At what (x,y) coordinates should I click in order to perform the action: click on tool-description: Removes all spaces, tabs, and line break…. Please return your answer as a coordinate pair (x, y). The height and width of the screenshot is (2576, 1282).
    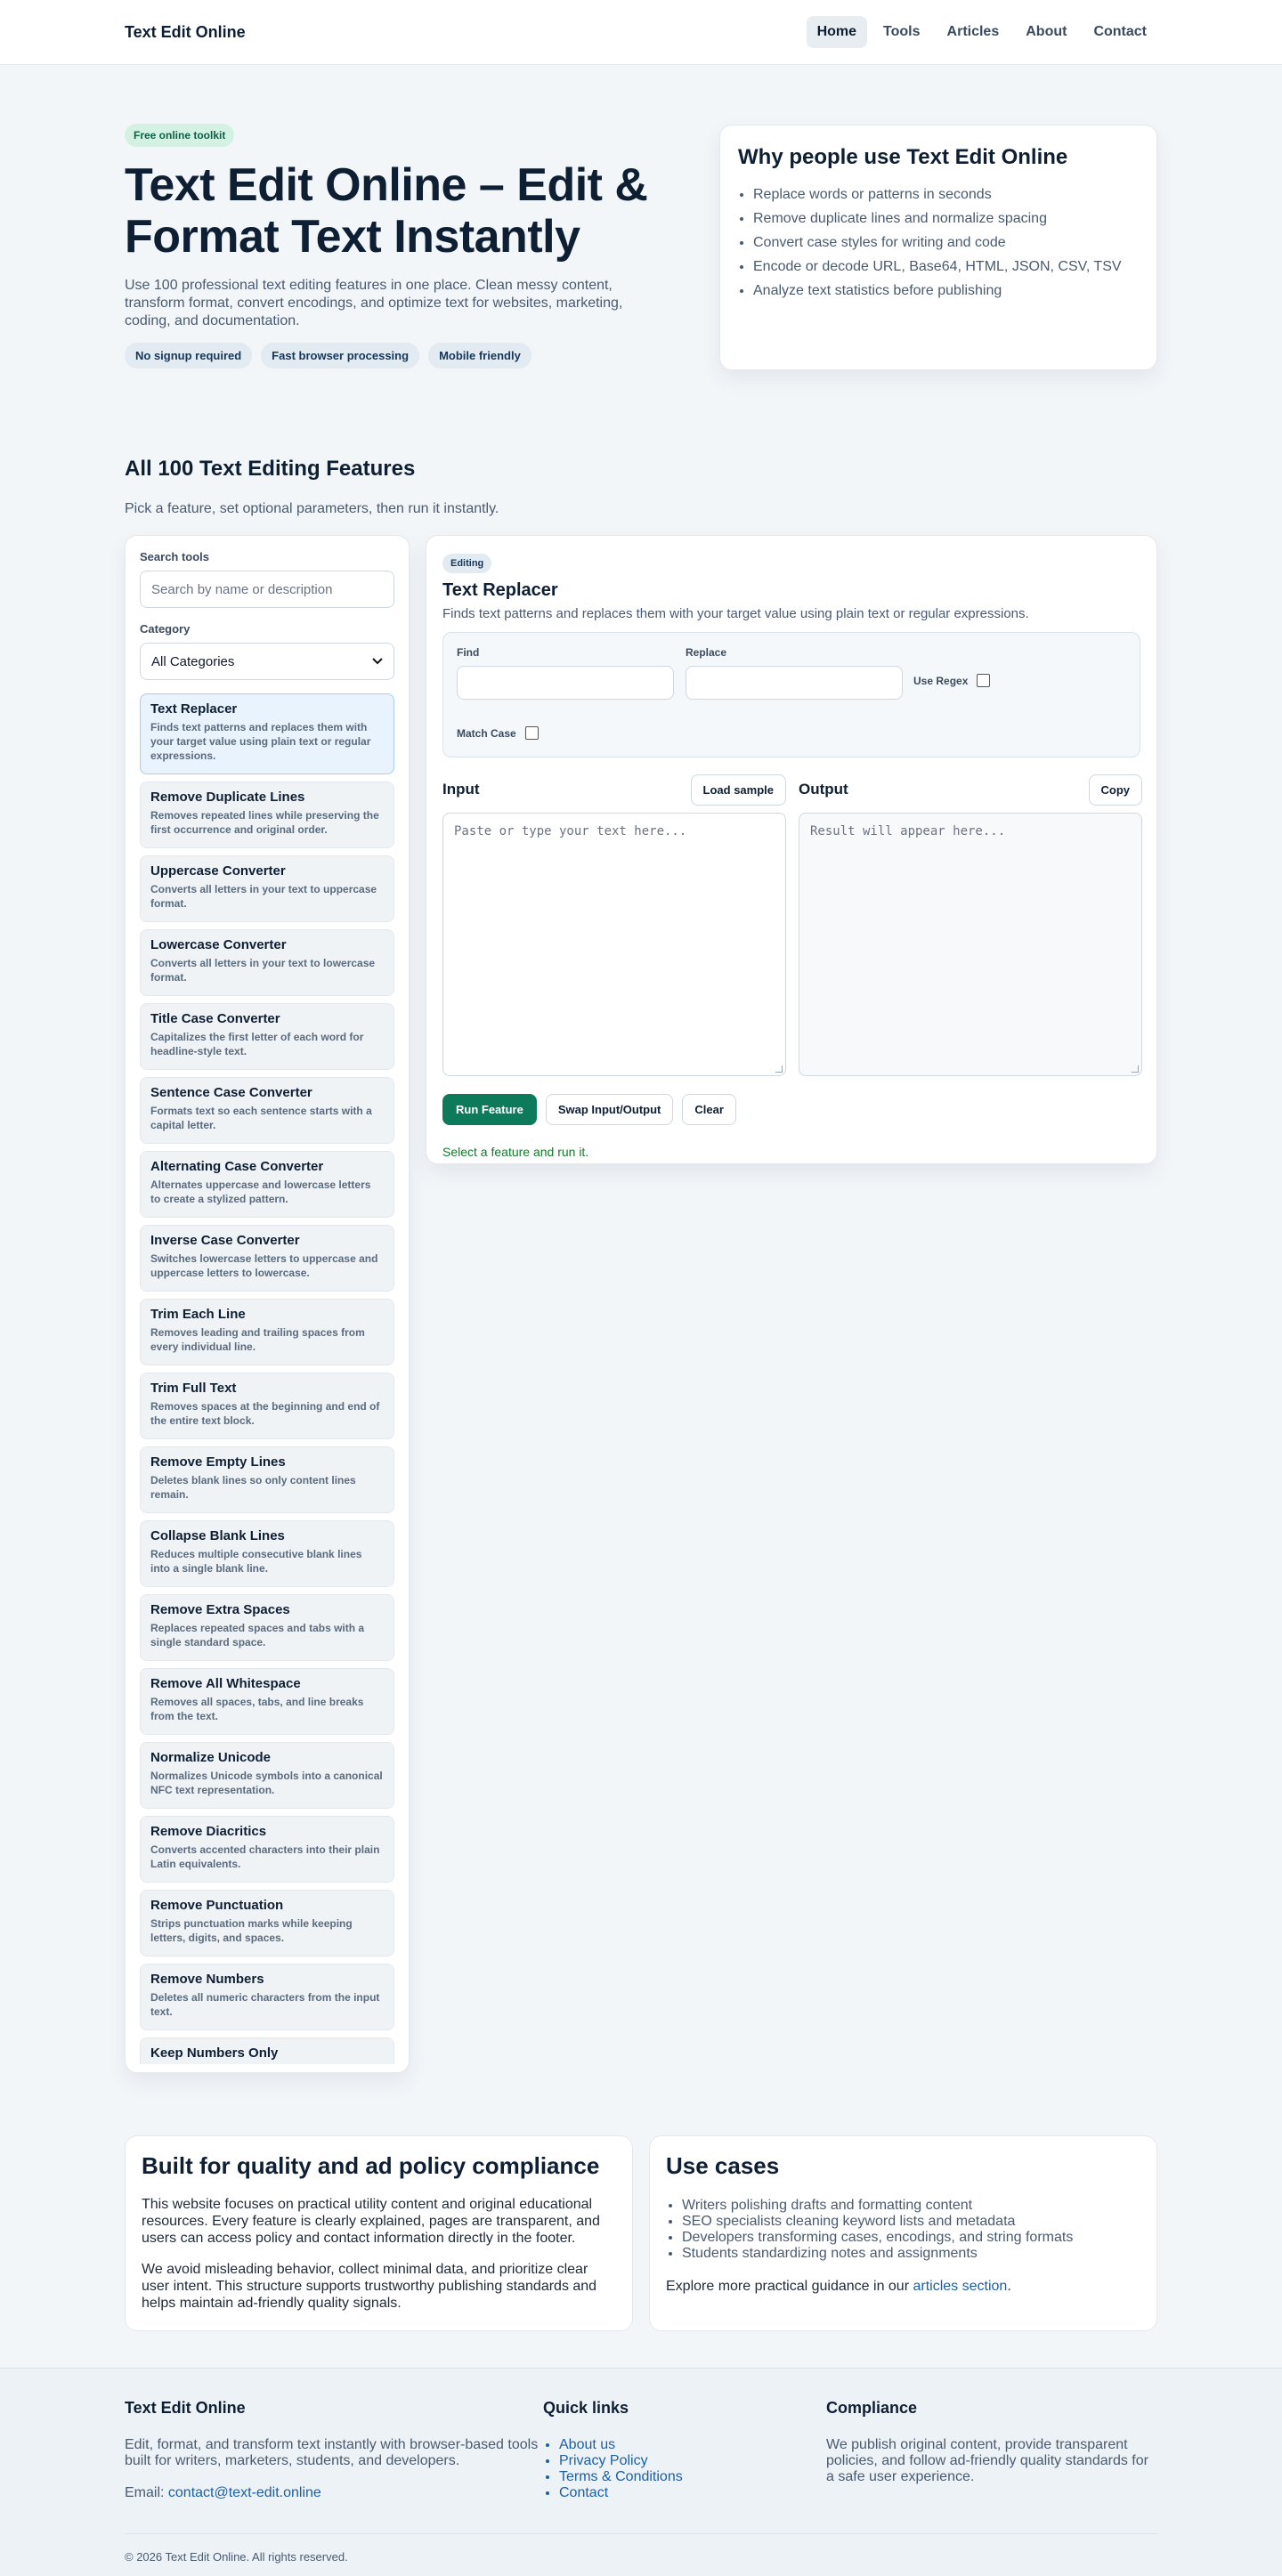
    Looking at the image, I should click on (257, 1709).